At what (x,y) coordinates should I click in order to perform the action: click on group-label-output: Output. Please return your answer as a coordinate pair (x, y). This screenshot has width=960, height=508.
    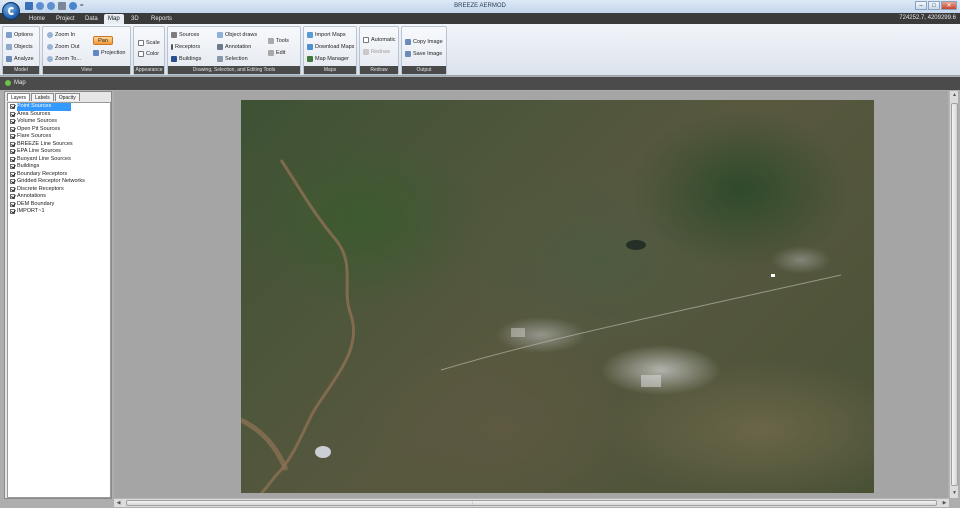
    Looking at the image, I should click on (424, 70).